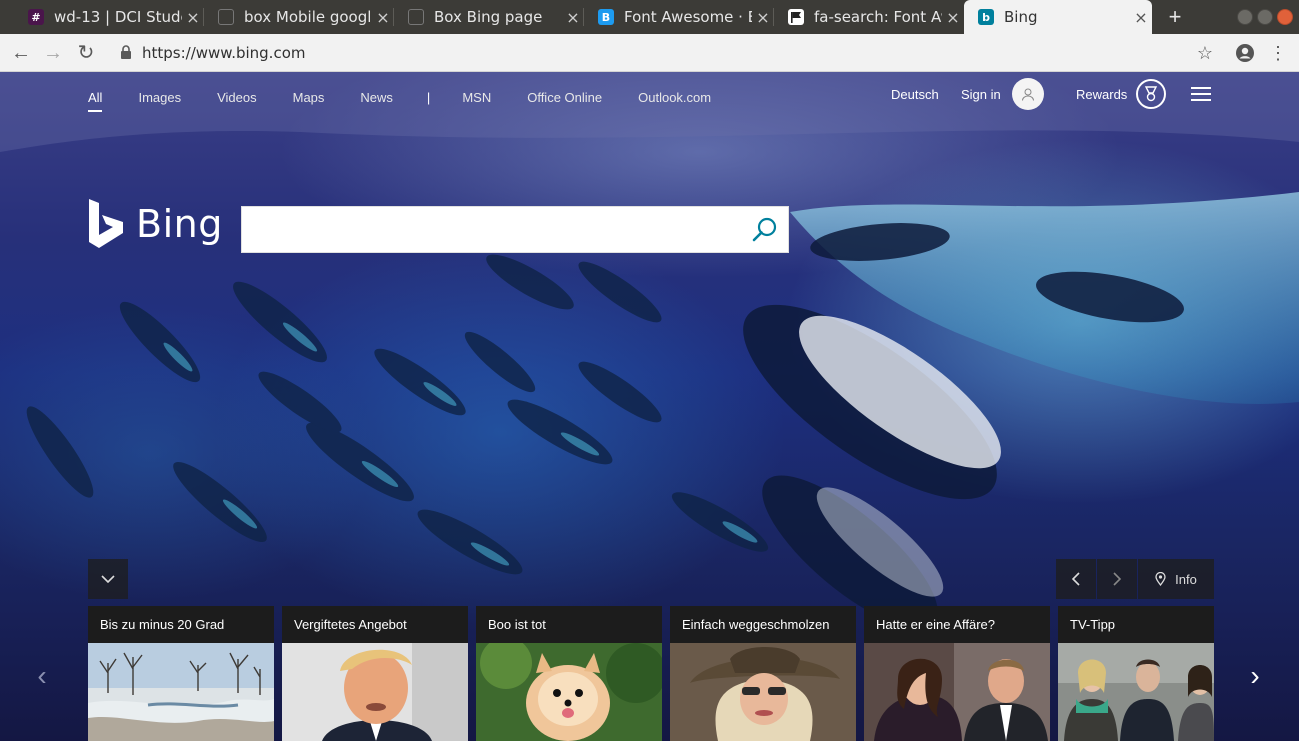 This screenshot has width=1299, height=741. I want to click on image-next-button, so click(1117, 579).